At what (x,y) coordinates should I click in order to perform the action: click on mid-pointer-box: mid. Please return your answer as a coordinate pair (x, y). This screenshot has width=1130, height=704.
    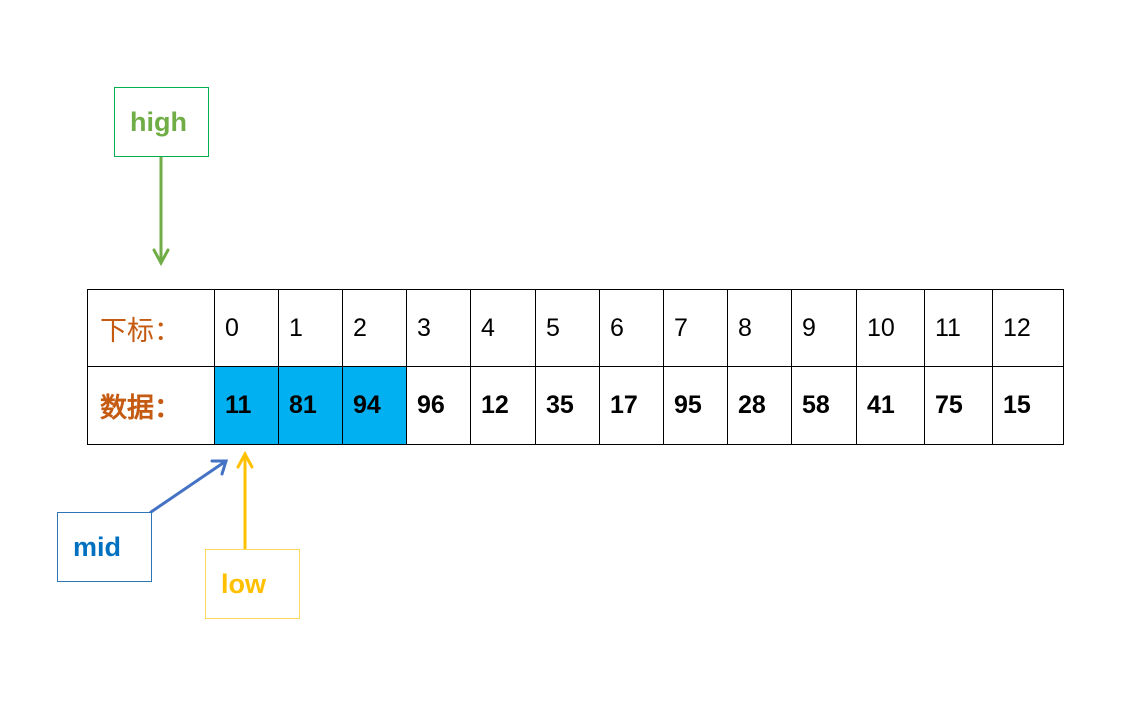
    Looking at the image, I should click on (104, 547).